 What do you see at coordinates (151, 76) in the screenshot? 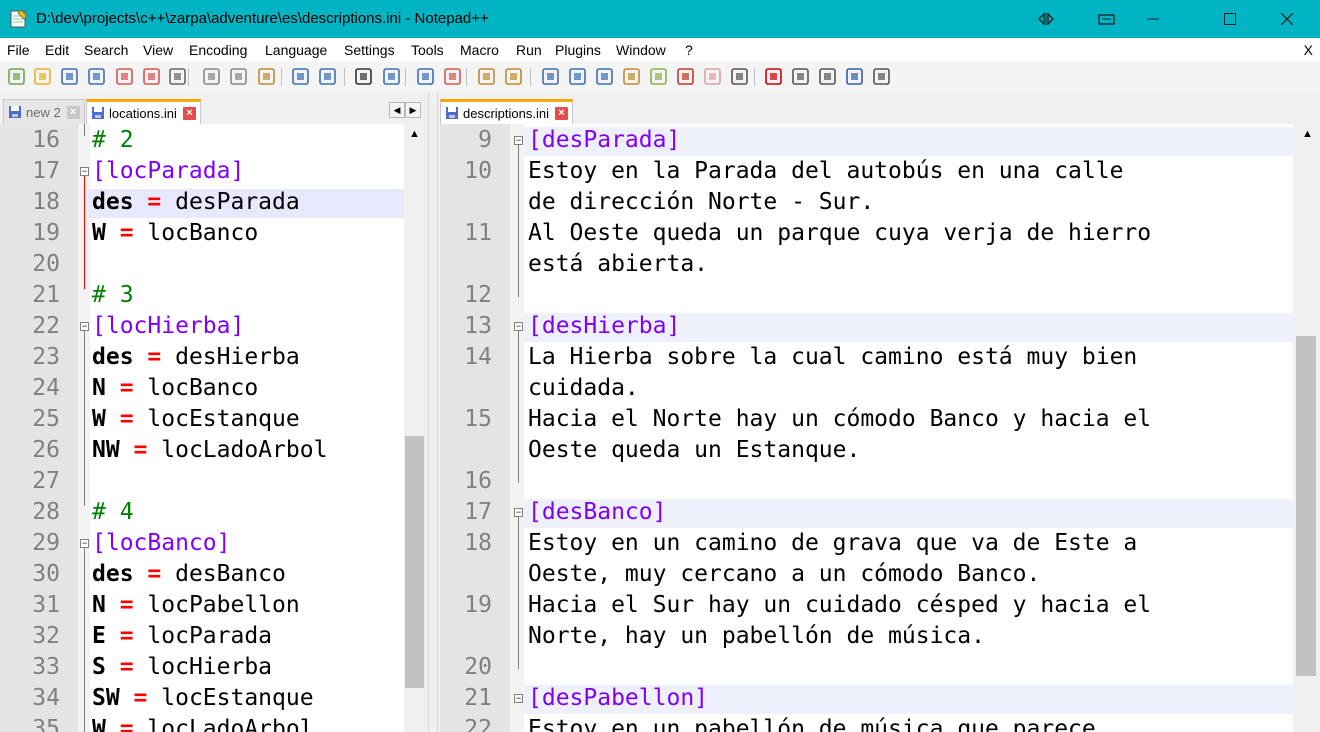
I see `close-all-icon` at bounding box center [151, 76].